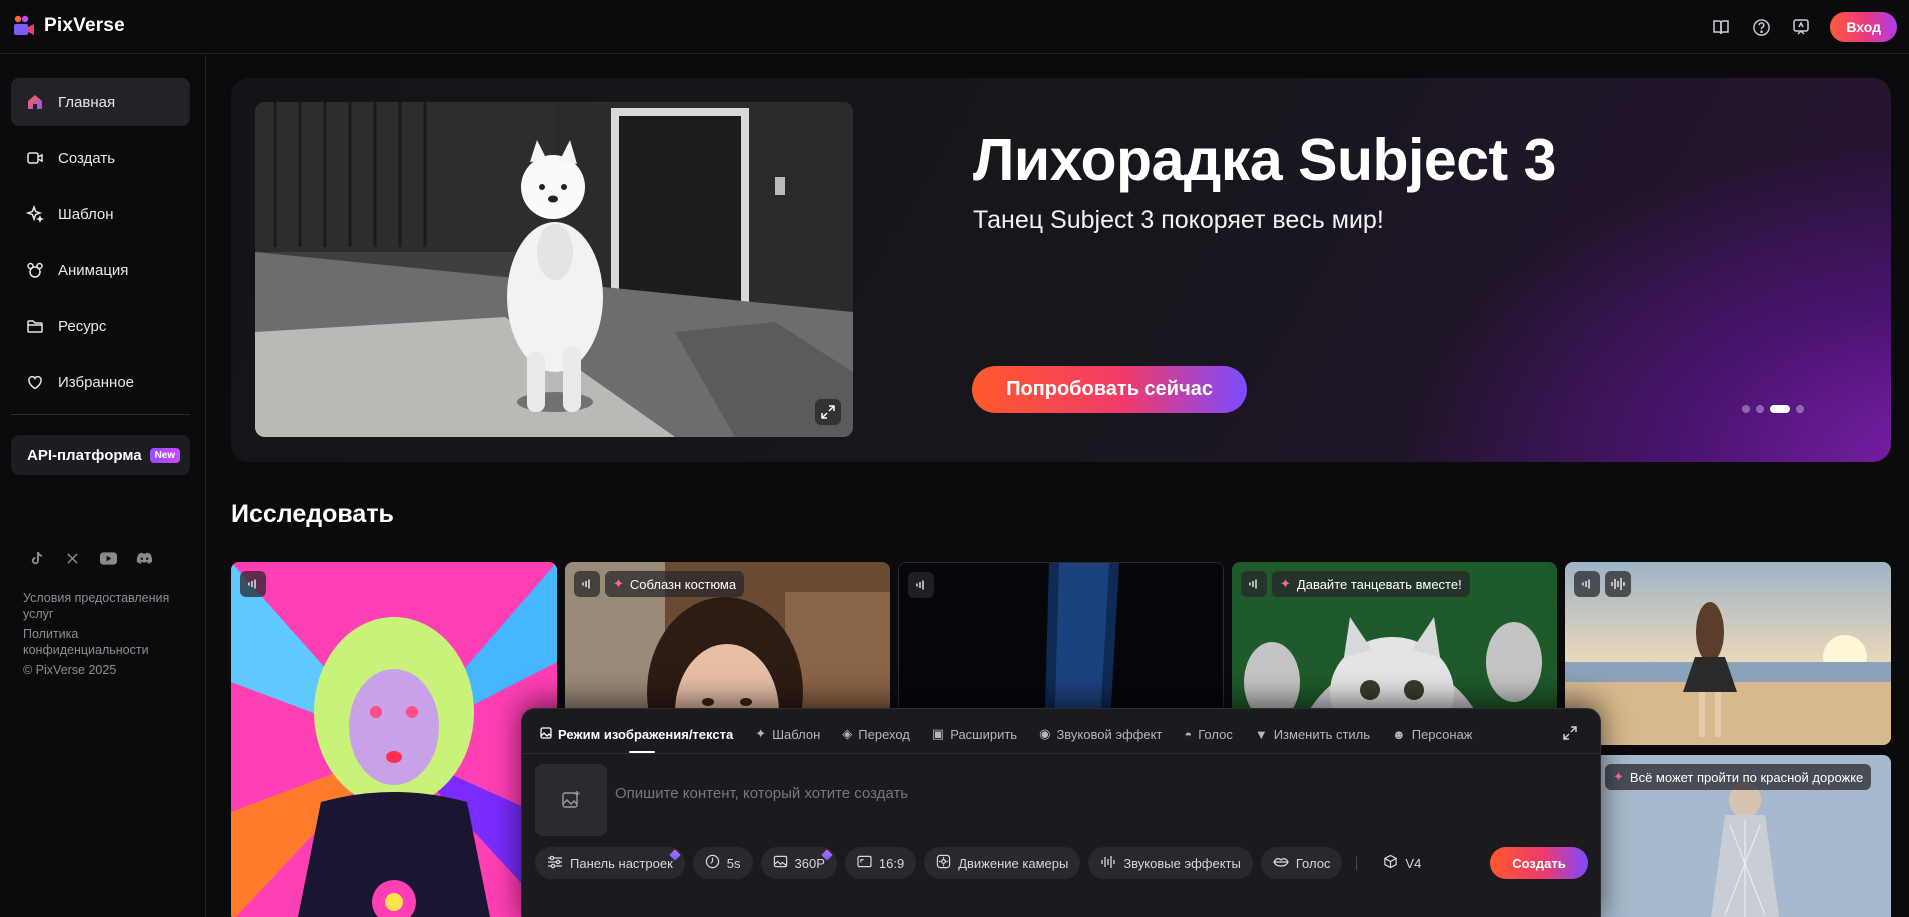 The height and width of the screenshot is (917, 1909). Describe the element at coordinates (1065, 793) in the screenshot. I see `prompt-input` at that location.